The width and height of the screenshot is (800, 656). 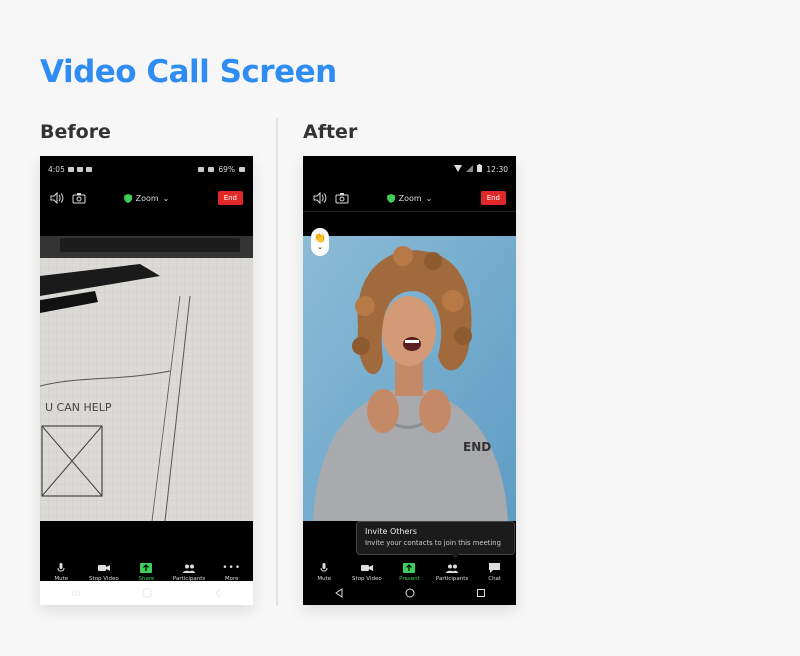 I want to click on status-time: 4:05, so click(x=56, y=169).